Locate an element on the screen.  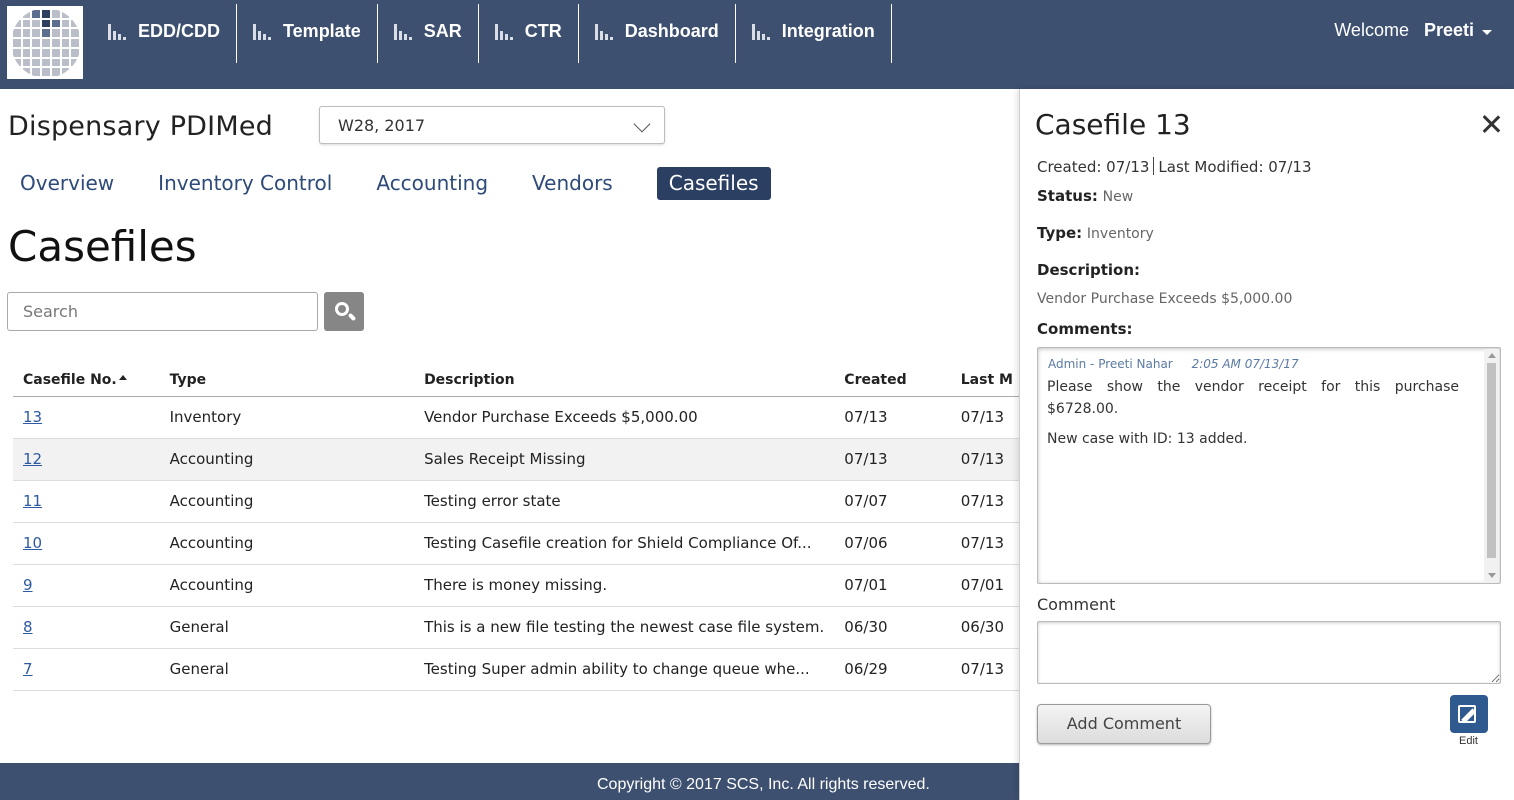
casefile-link: 13 is located at coordinates (32, 417).